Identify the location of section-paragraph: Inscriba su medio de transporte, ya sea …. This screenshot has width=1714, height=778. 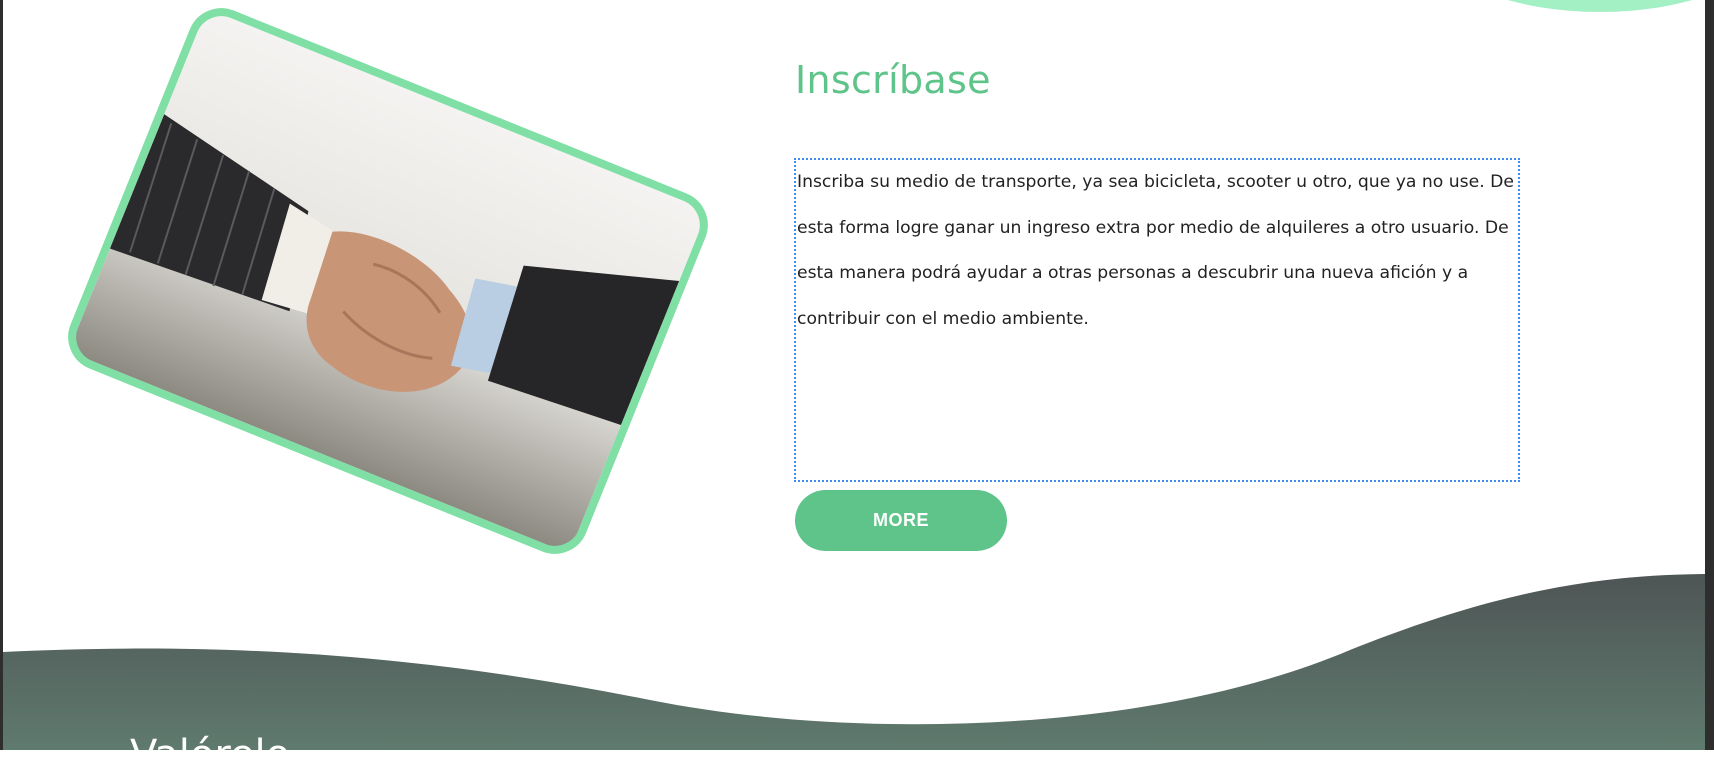
(1155, 250).